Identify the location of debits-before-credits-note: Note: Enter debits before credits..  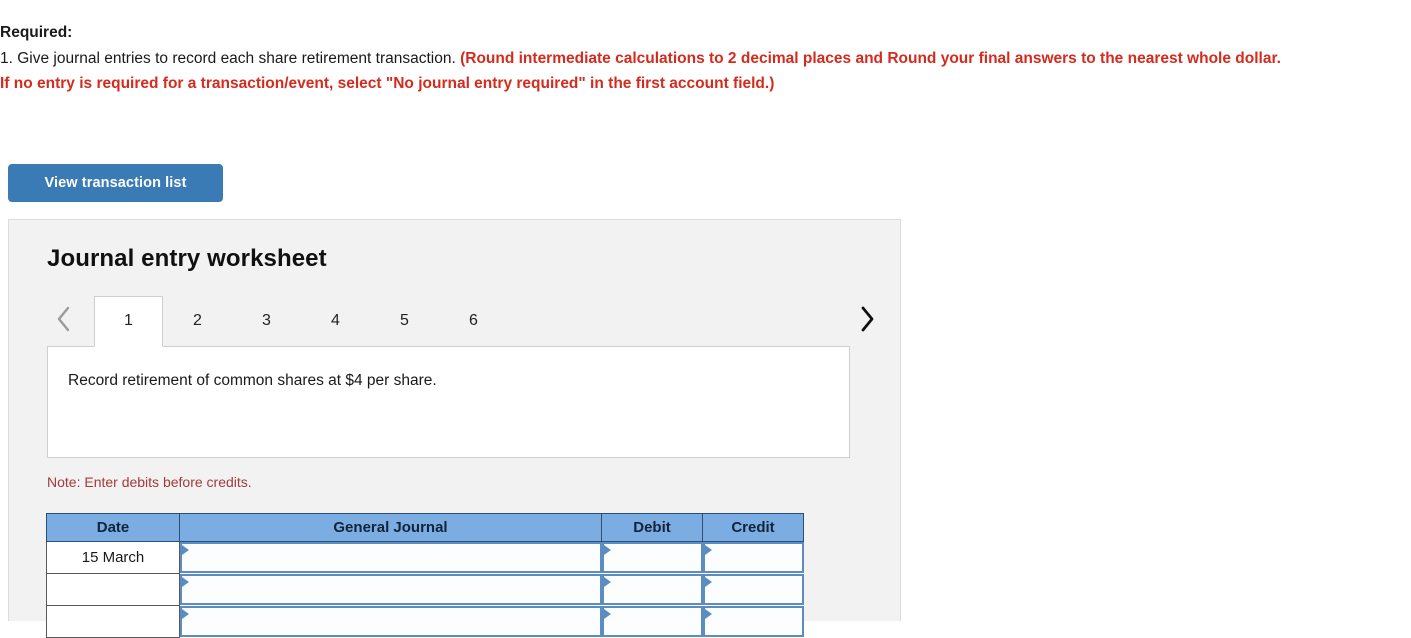
(149, 482).